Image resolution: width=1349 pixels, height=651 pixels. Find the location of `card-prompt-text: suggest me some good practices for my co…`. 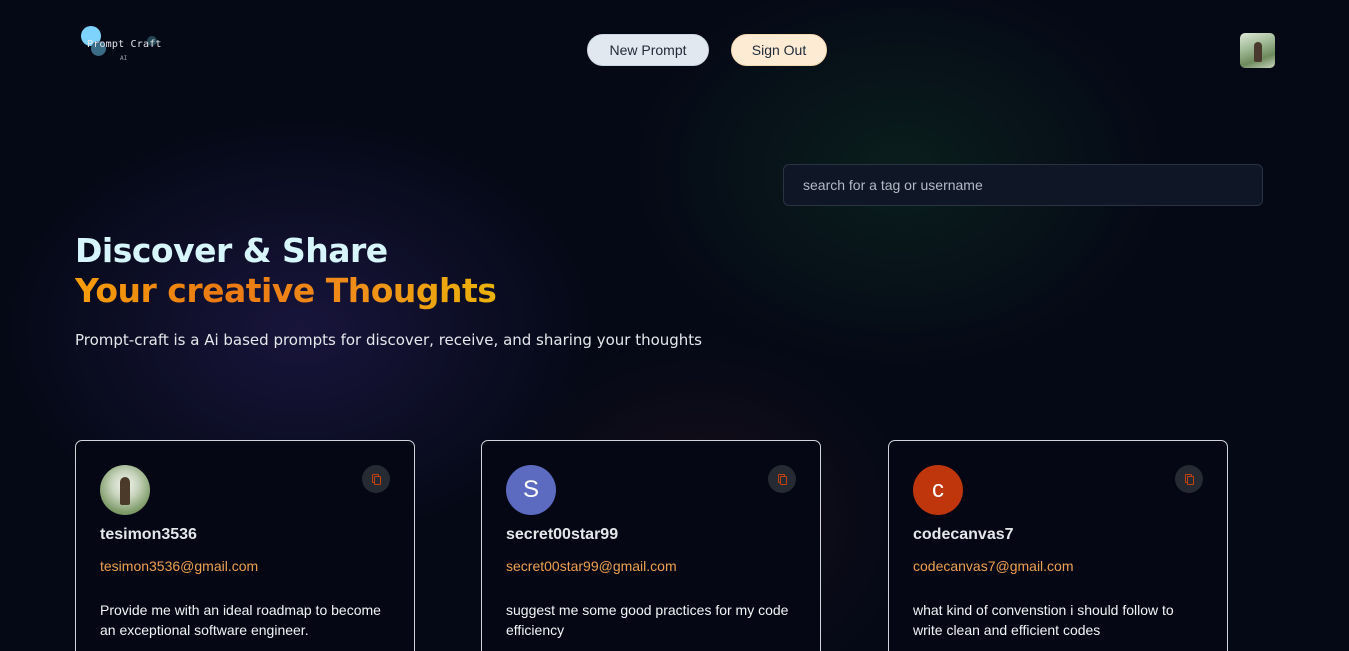

card-prompt-text: suggest me some good practices for my co… is located at coordinates (647, 620).